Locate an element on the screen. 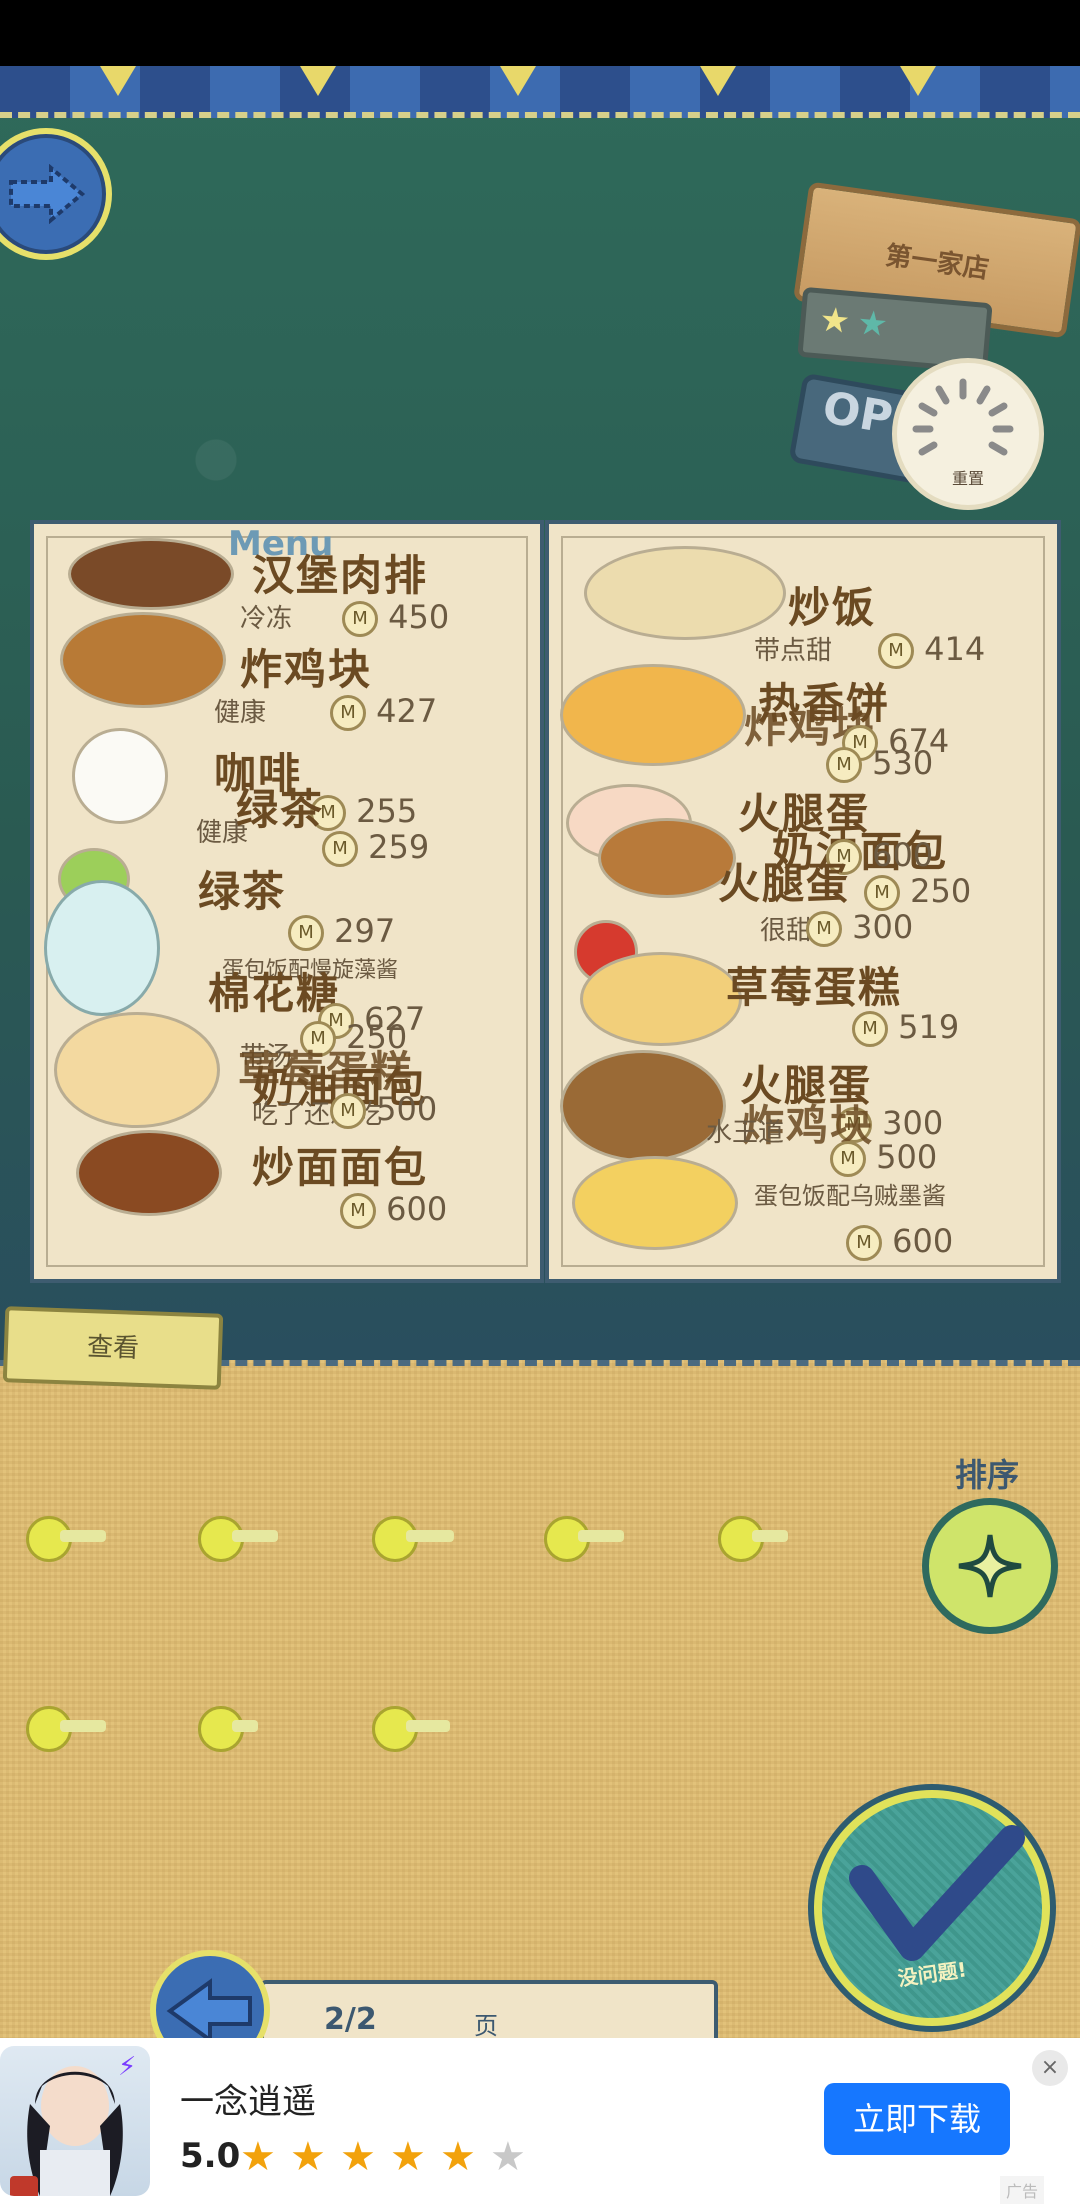  dish-name: 炸鸡块 is located at coordinates (306, 669).